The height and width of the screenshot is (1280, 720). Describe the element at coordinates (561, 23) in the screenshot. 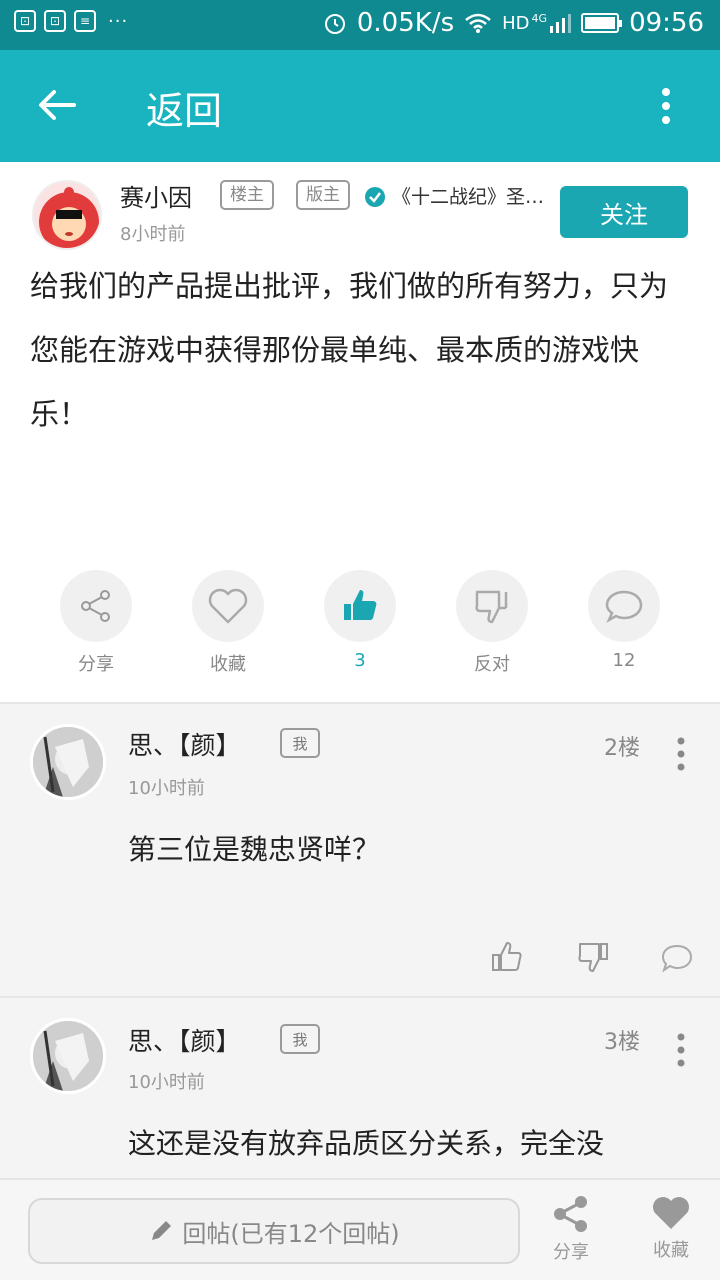

I see `signal-icon` at that location.